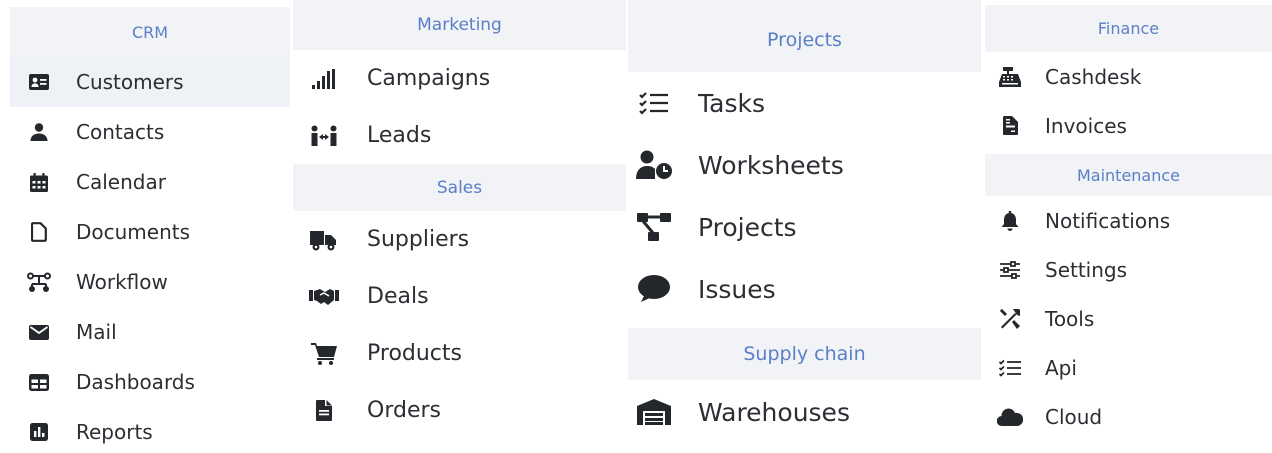 This screenshot has height=453, width=1272. Describe the element at coordinates (1093, 76) in the screenshot. I see `menu-item-label: Cashdesk` at that location.